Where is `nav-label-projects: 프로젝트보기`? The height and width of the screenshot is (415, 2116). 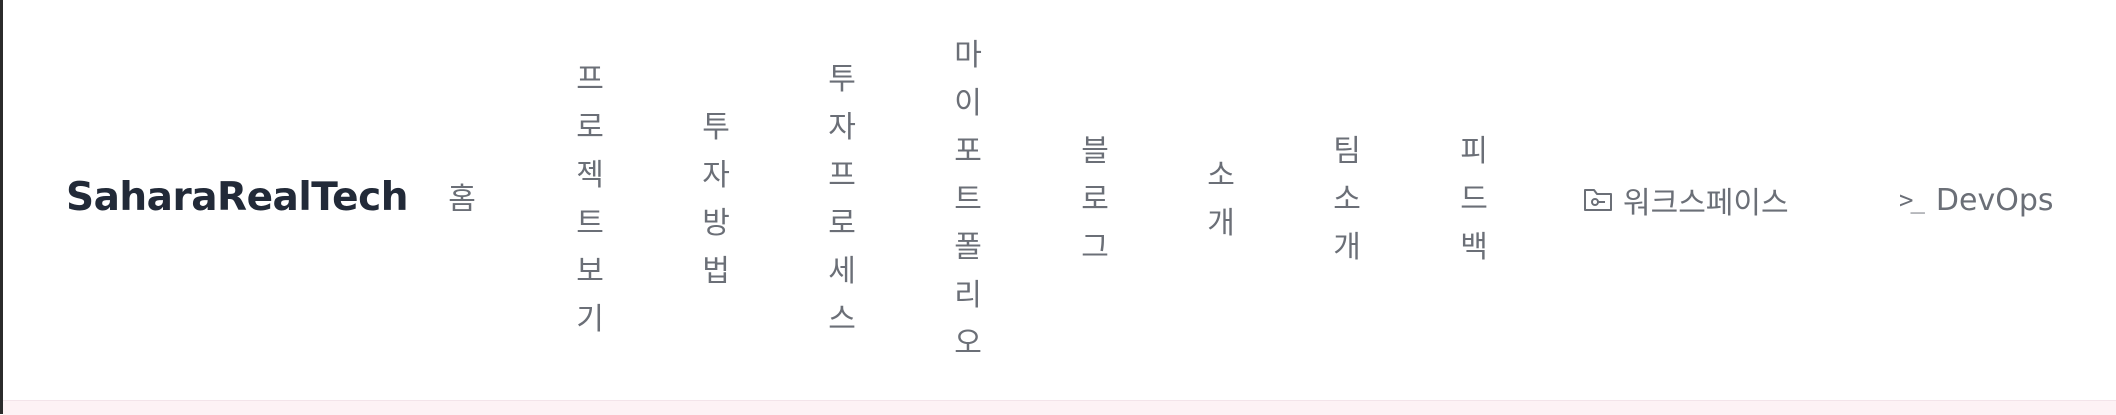
nav-label-projects: 프로젝트보기 is located at coordinates (590, 199).